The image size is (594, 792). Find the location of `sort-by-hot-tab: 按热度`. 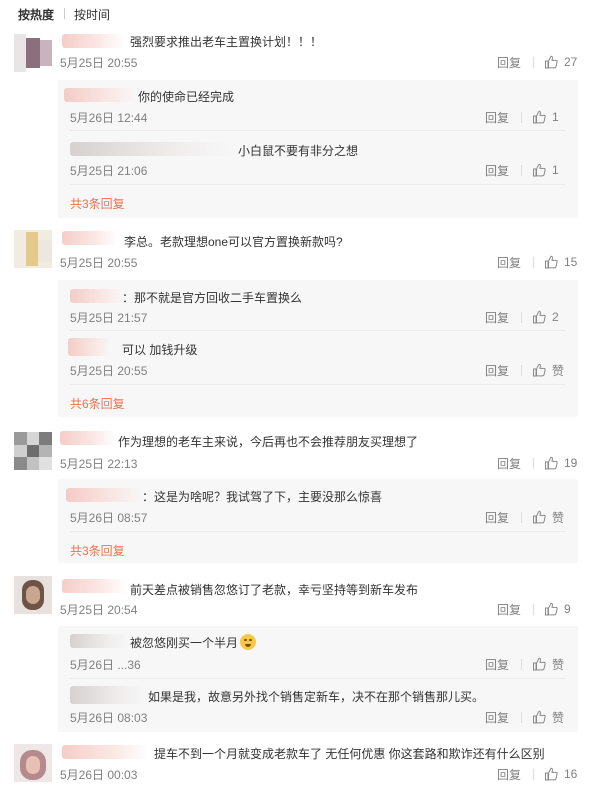

sort-by-hot-tab: 按热度 is located at coordinates (36, 14).